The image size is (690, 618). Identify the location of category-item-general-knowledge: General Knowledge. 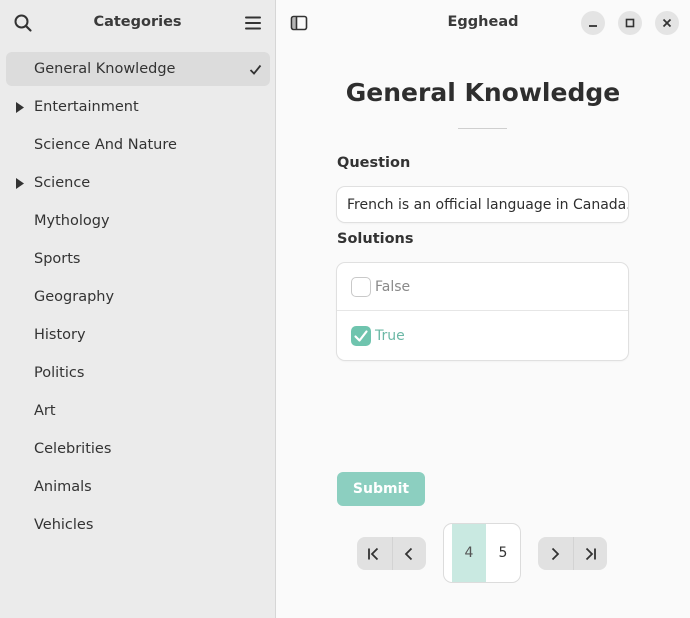
(138, 69).